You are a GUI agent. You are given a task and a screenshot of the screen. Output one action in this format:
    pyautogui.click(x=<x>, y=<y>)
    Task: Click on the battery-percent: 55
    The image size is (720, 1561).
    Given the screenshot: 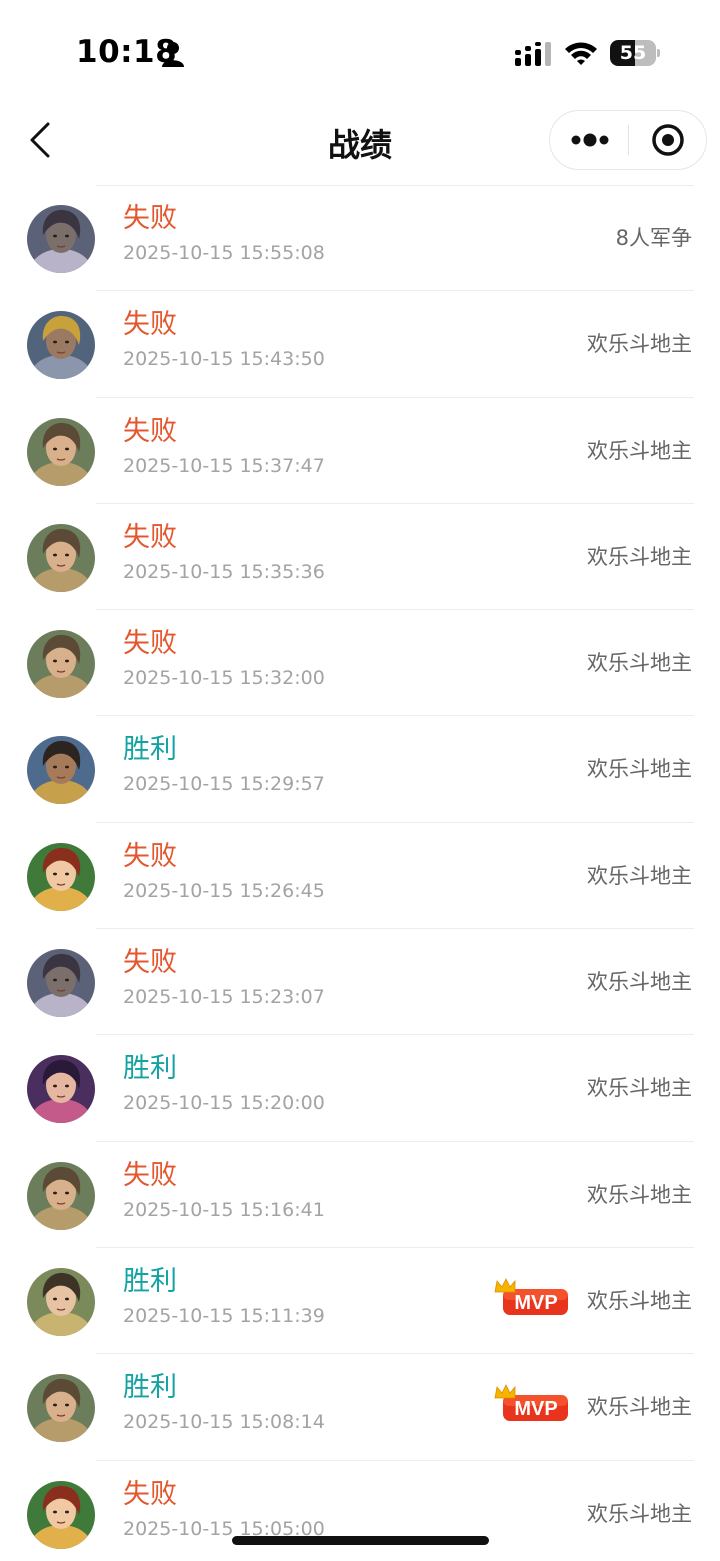 What is the action you would take?
    pyautogui.click(x=633, y=53)
    